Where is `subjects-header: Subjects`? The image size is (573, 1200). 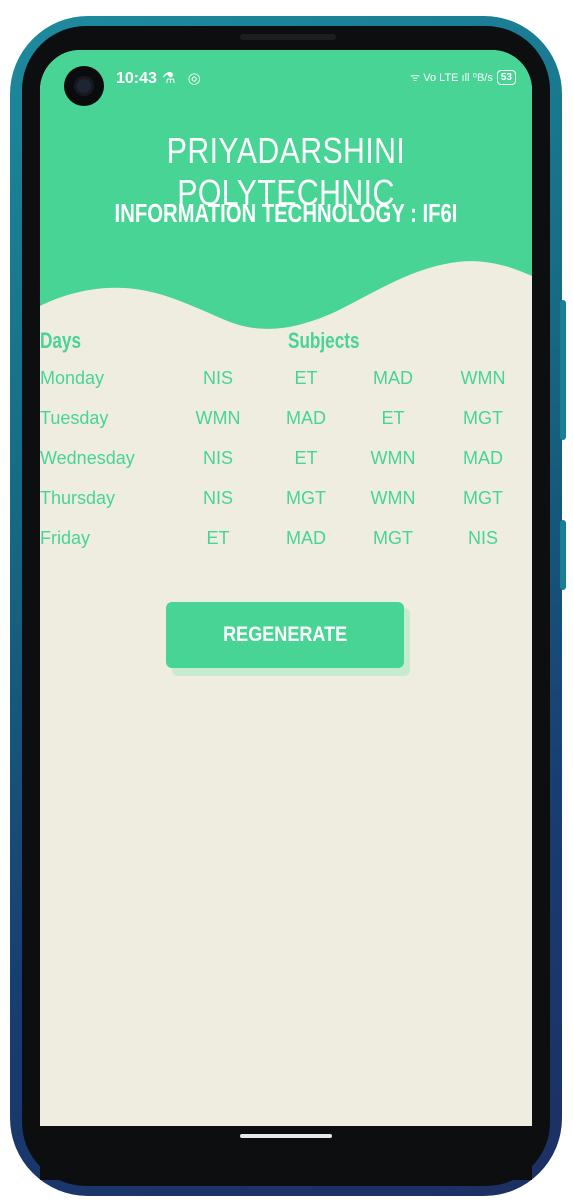
subjects-header: Subjects is located at coordinates (324, 340).